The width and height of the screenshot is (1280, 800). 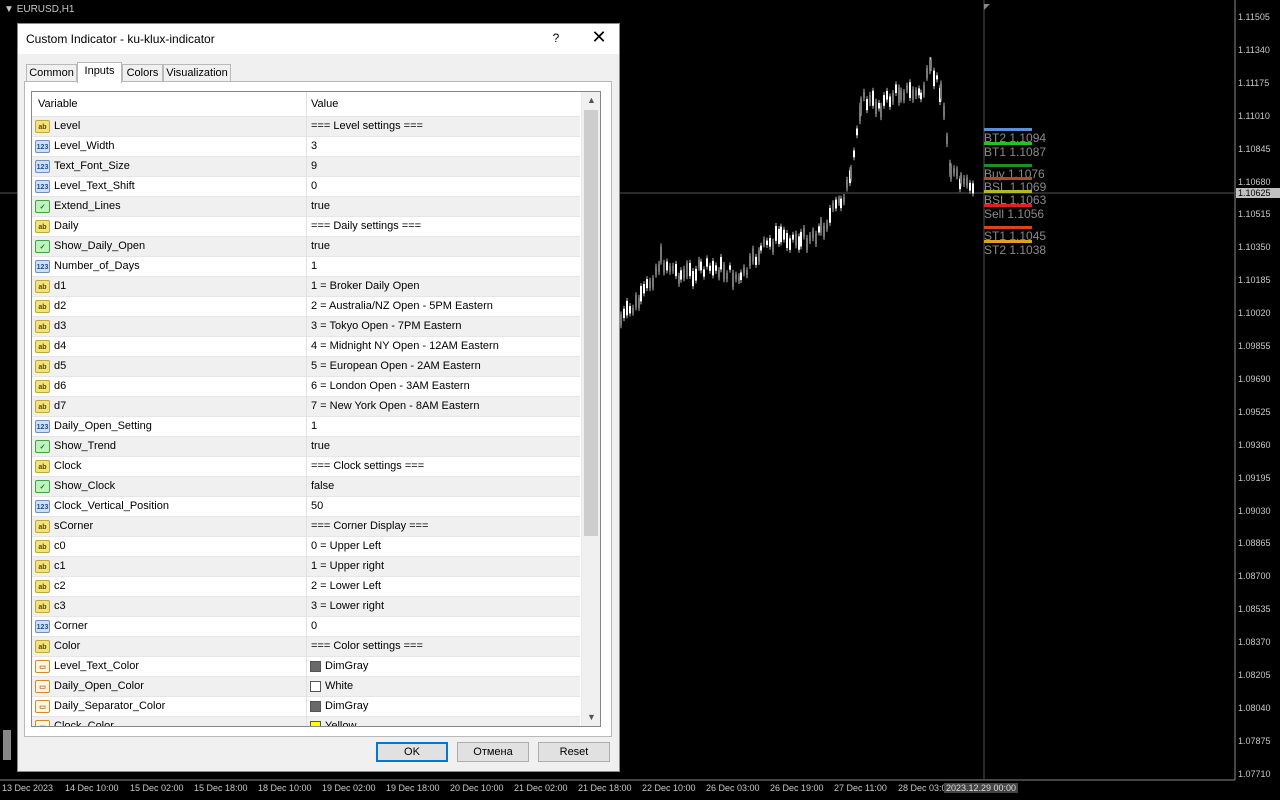 I want to click on table-row: ▭ Level_Text_Color DimGray, so click(x=306, y=667).